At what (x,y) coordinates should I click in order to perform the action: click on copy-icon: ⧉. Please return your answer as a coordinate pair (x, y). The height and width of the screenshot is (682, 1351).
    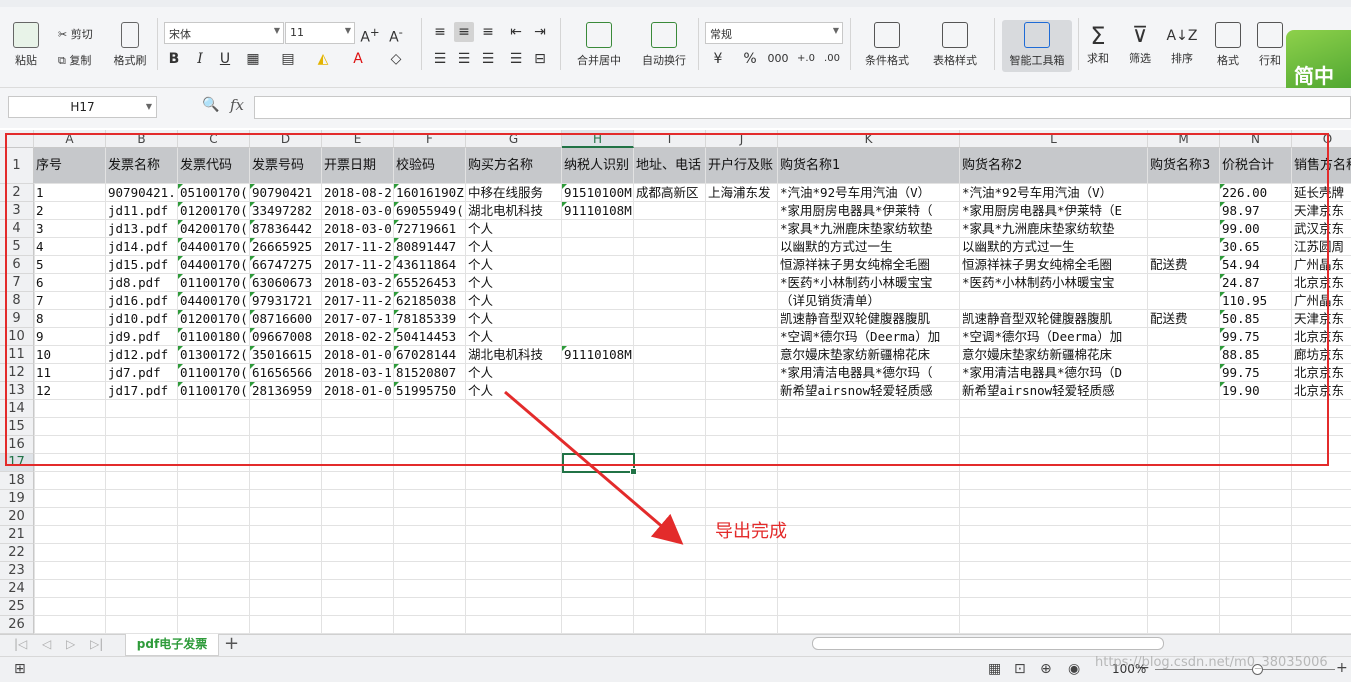
    Looking at the image, I should click on (62, 60).